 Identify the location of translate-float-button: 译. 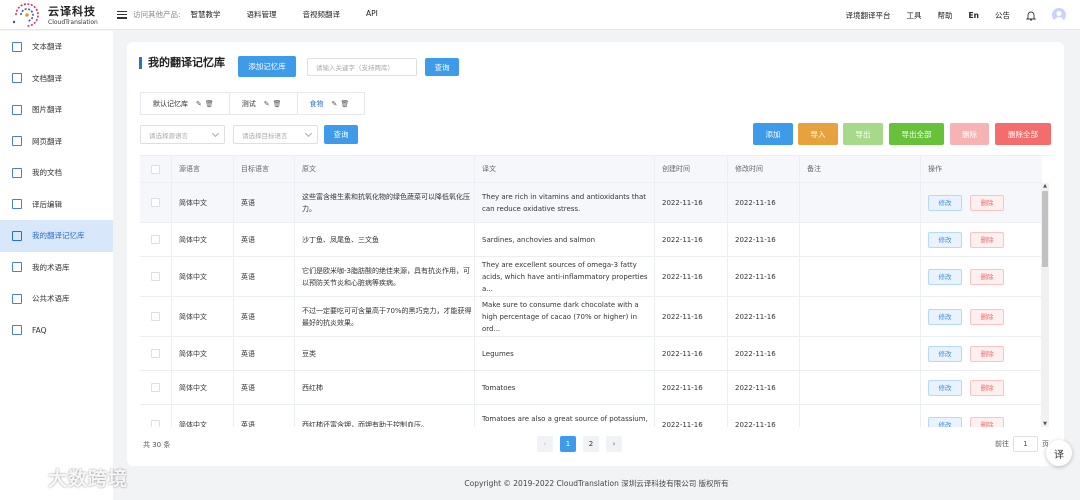
(1059, 453).